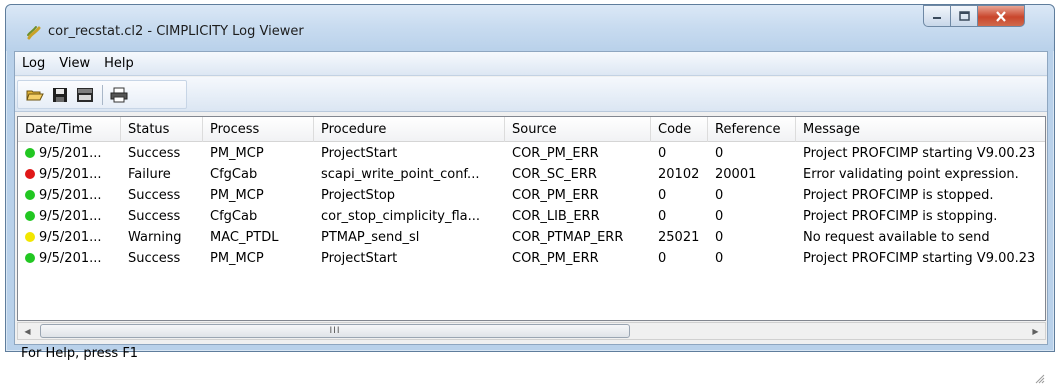 The image size is (1060, 384). Describe the element at coordinates (531, 94) in the screenshot. I see `toolbar` at that location.